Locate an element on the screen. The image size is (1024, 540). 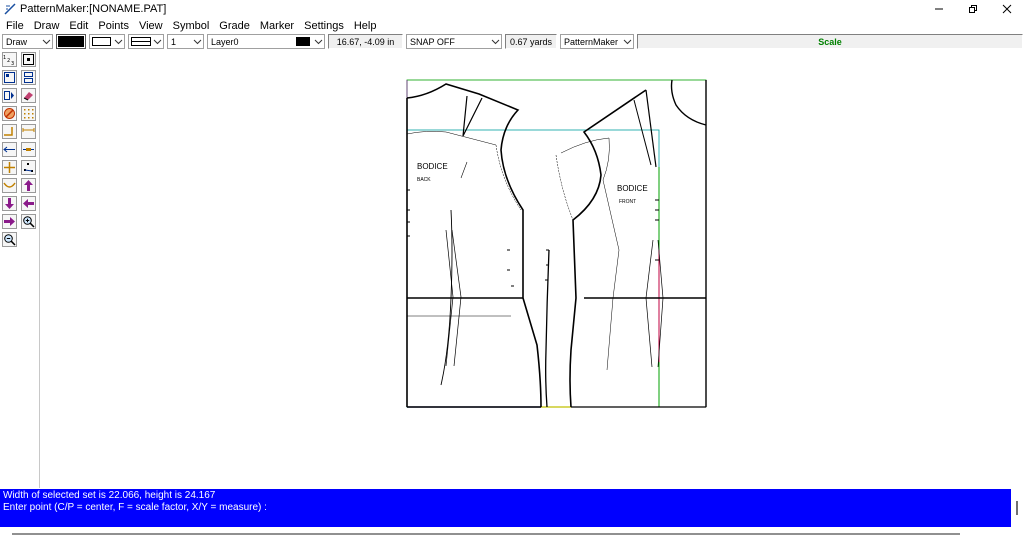
move-left-tool is located at coordinates (28, 203).